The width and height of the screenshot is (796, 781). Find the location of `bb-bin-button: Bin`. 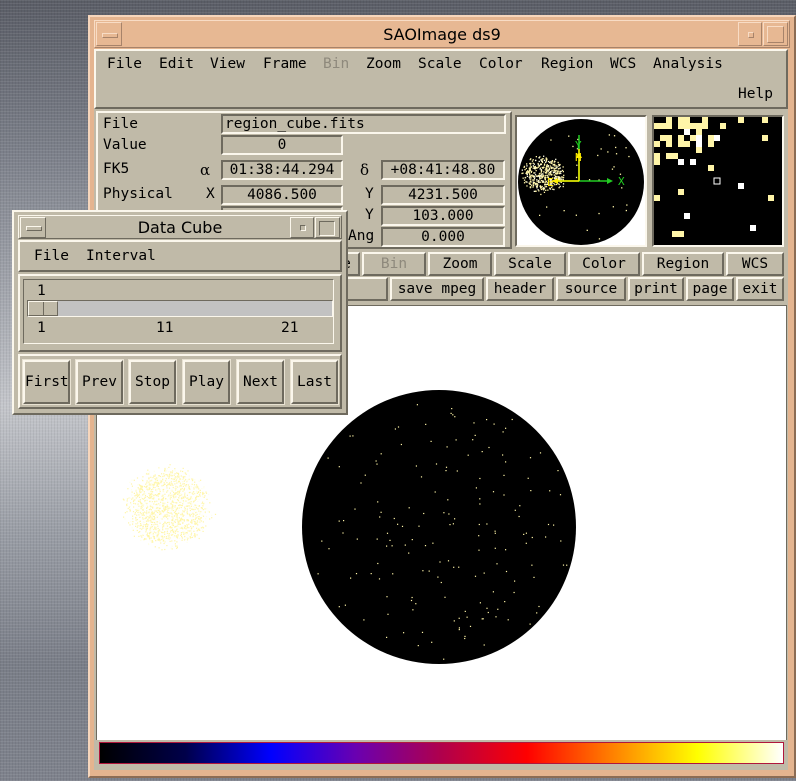

bb-bin-button: Bin is located at coordinates (394, 264).